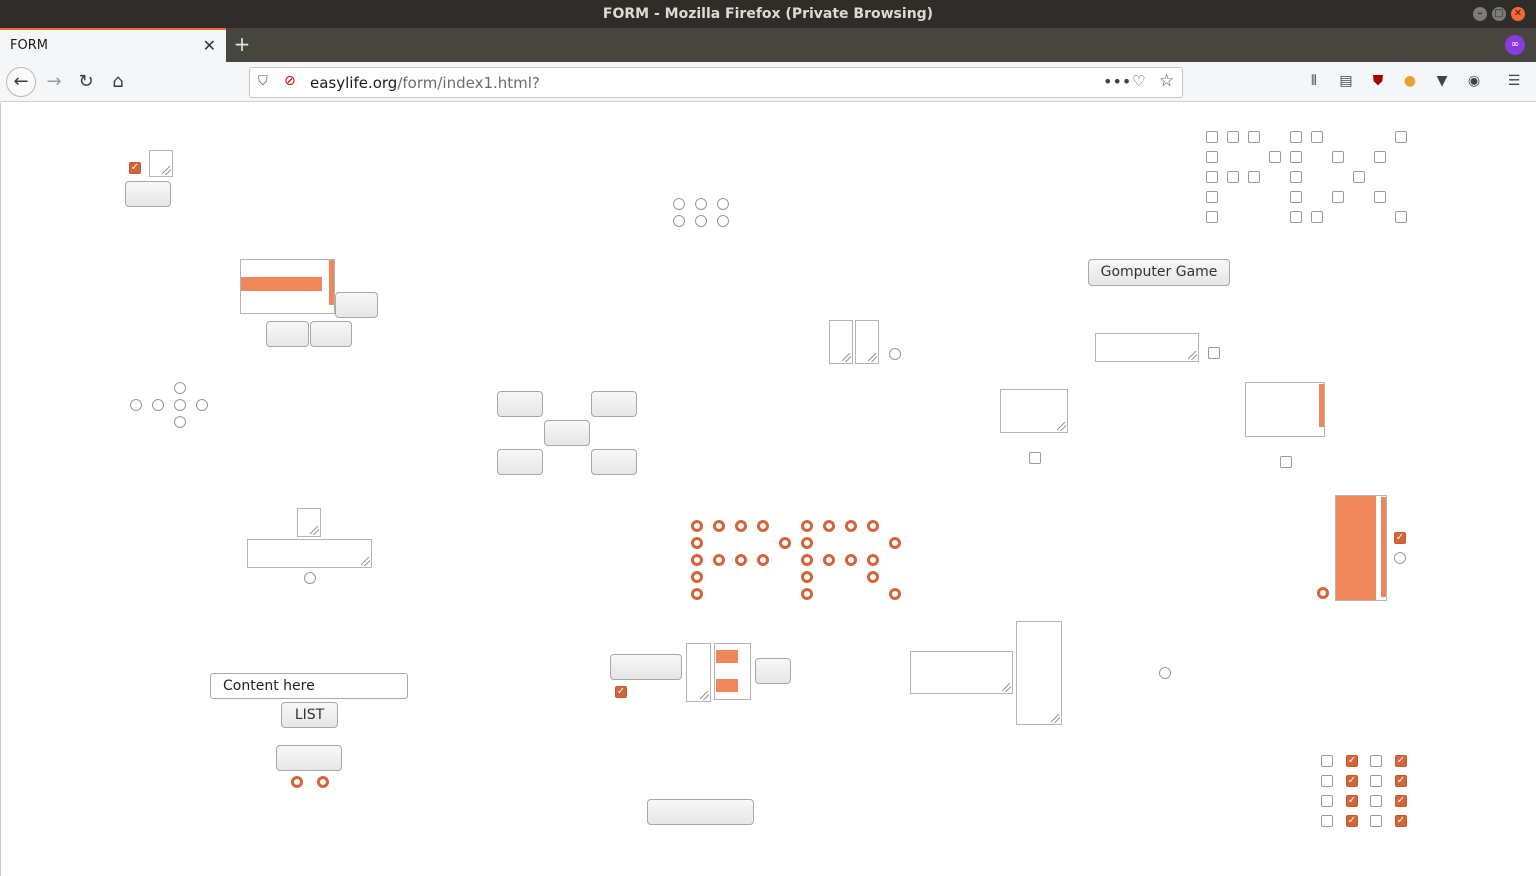 This screenshot has height=876, width=1536. What do you see at coordinates (113, 45) in the screenshot?
I see `tab-form: FORM ✕` at bounding box center [113, 45].